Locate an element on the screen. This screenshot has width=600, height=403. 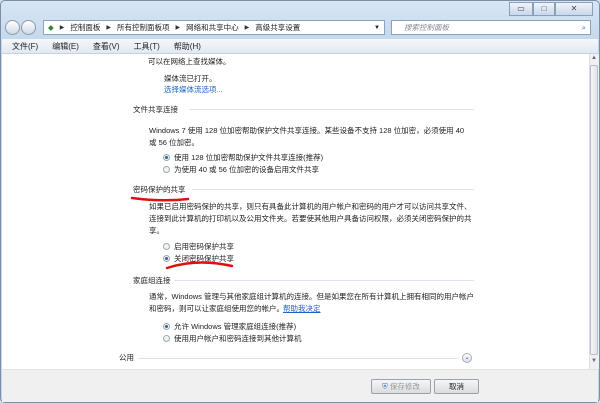
address-bar: ◆ ▶ 控制面板 ▶ 所有控制面板项 ▶ 网络和共享中心 ▶ 高级共享设置 ▼ is located at coordinates (214, 27).